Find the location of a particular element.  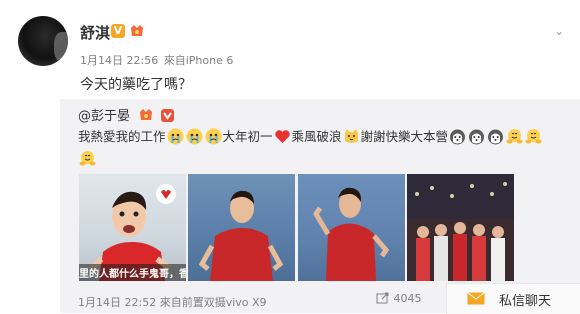

private-message-label: 私信聊天 is located at coordinates (525, 301).